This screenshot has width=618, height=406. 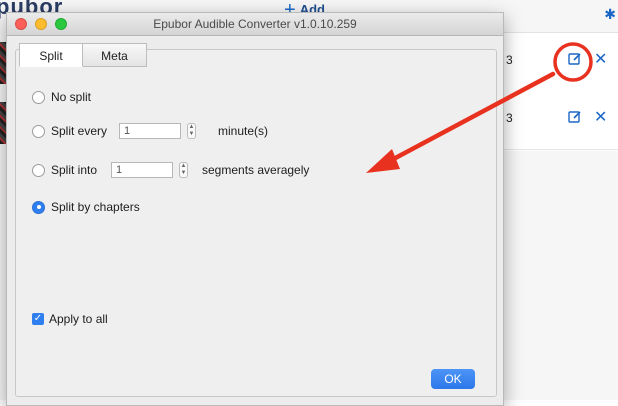 I want to click on apply-to-all: ✓ Apply to all, so click(x=70, y=319).